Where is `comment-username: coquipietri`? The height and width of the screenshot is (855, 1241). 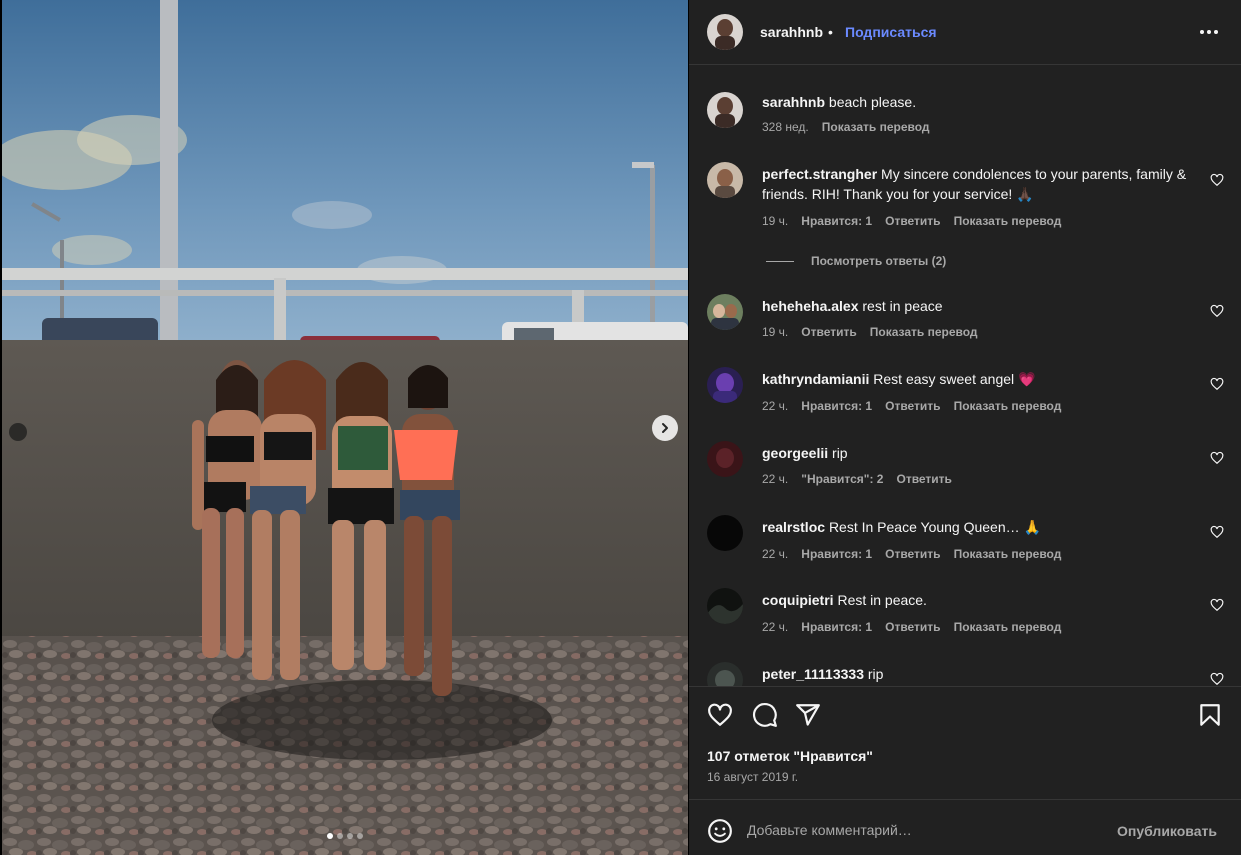 comment-username: coquipietri is located at coordinates (798, 600).